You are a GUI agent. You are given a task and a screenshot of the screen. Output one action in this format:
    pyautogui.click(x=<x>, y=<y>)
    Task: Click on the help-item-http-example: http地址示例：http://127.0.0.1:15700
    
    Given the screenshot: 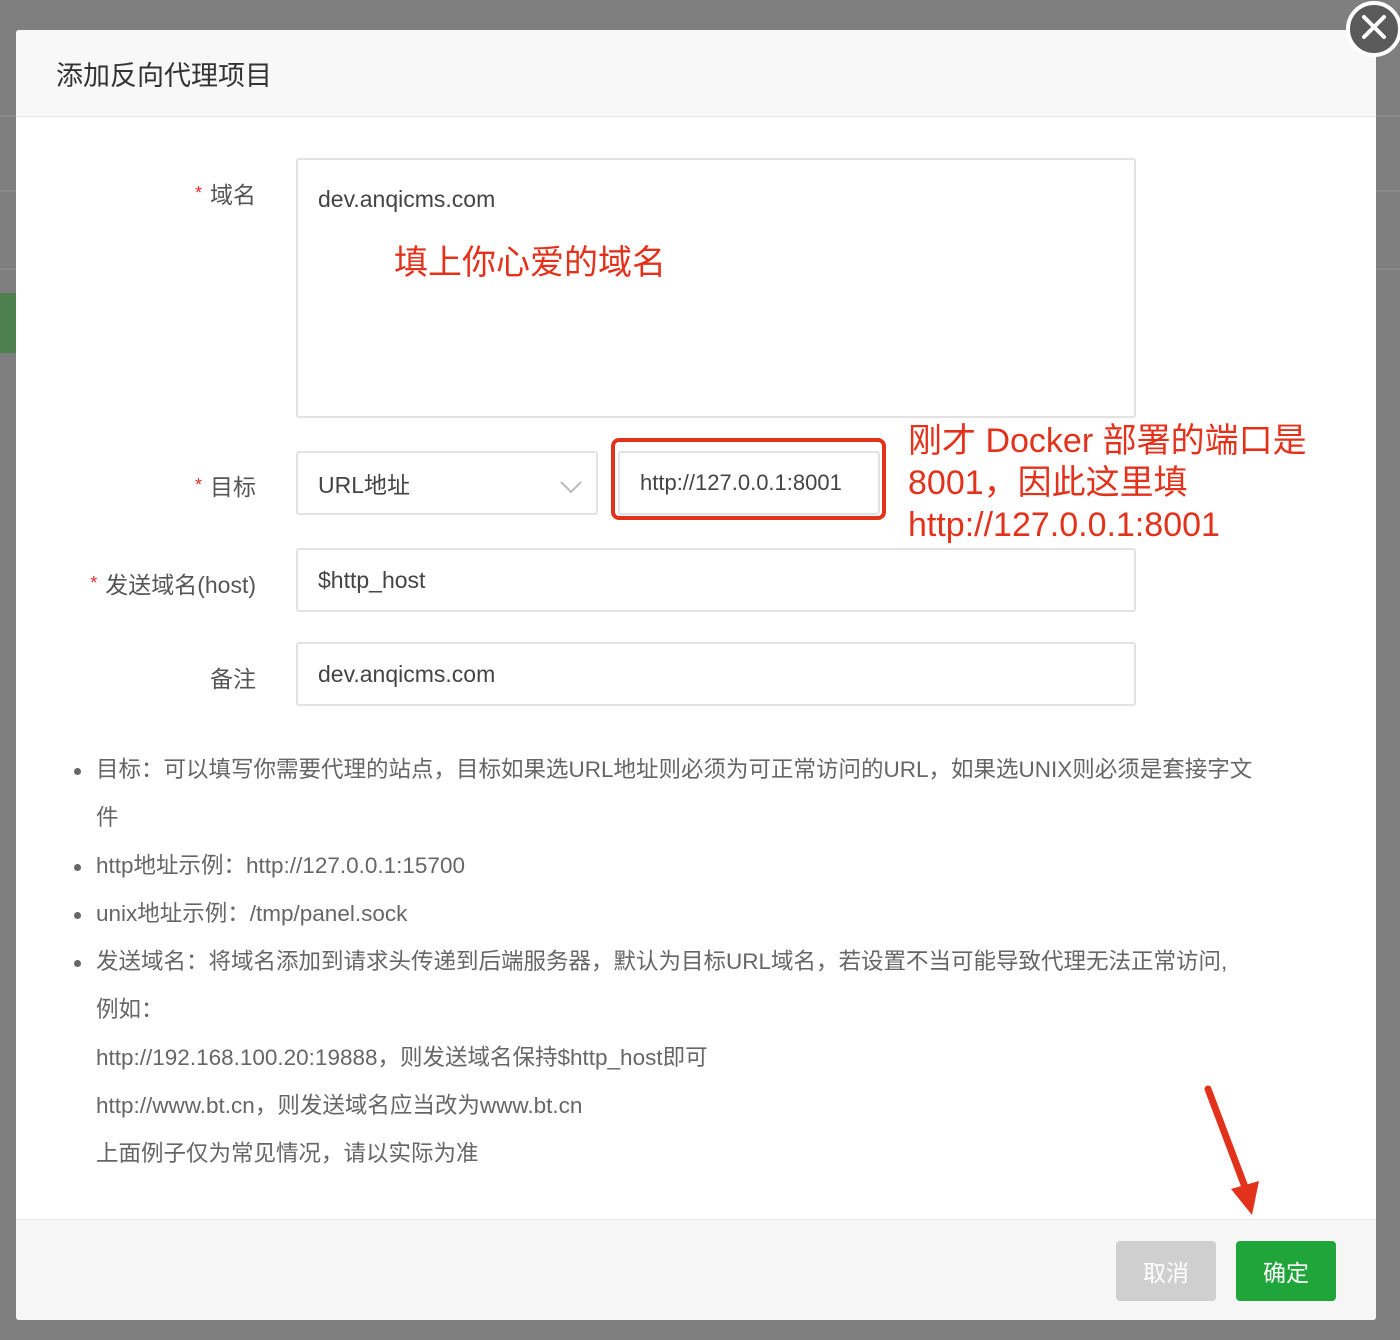 What is the action you would take?
    pyautogui.click(x=715, y=866)
    